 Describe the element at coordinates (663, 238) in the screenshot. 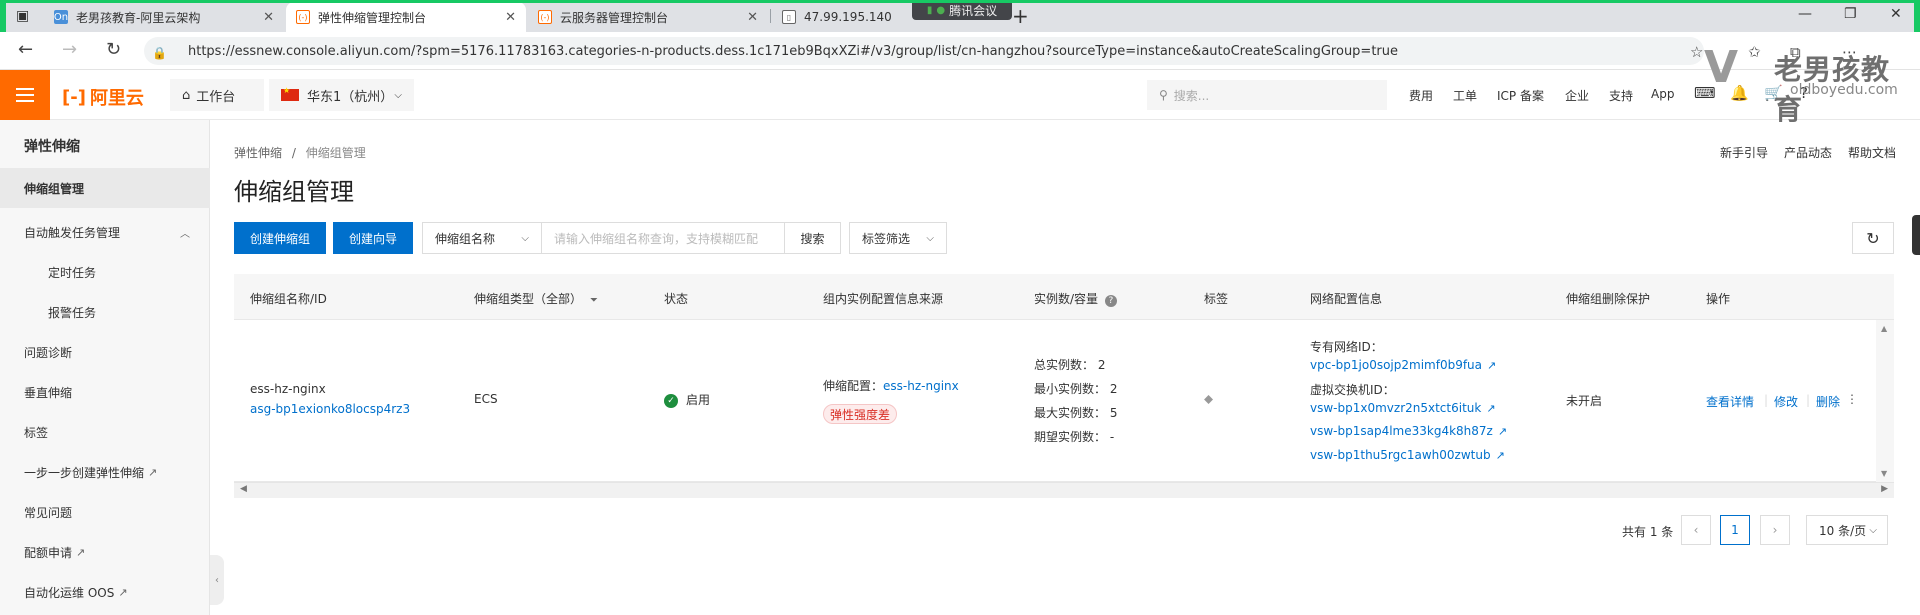

I see `search-input: 请输入伸缩组名称查询，支持模糊匹配` at that location.